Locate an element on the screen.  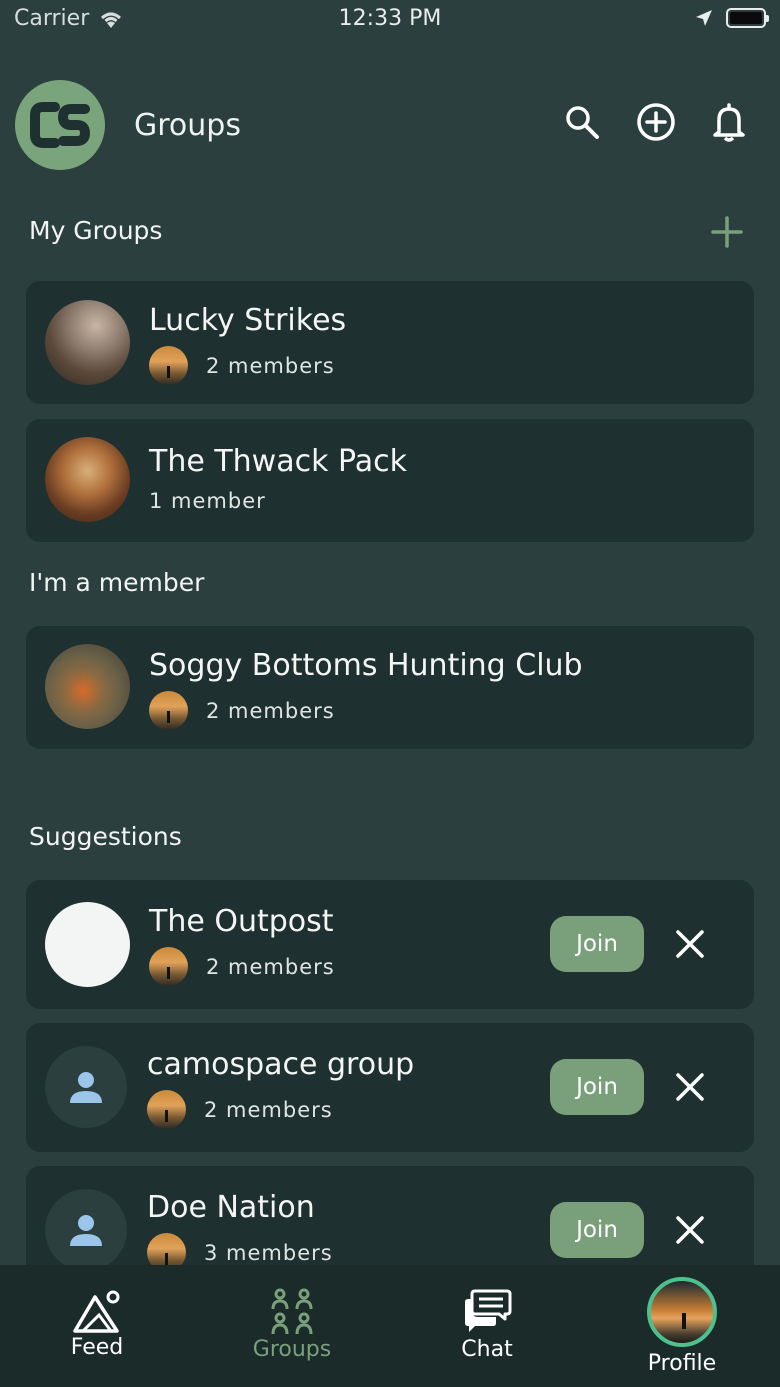
group-card-soggy-bottoms: Soggy Bottoms Hunting Club 2 members is located at coordinates (390, 687).